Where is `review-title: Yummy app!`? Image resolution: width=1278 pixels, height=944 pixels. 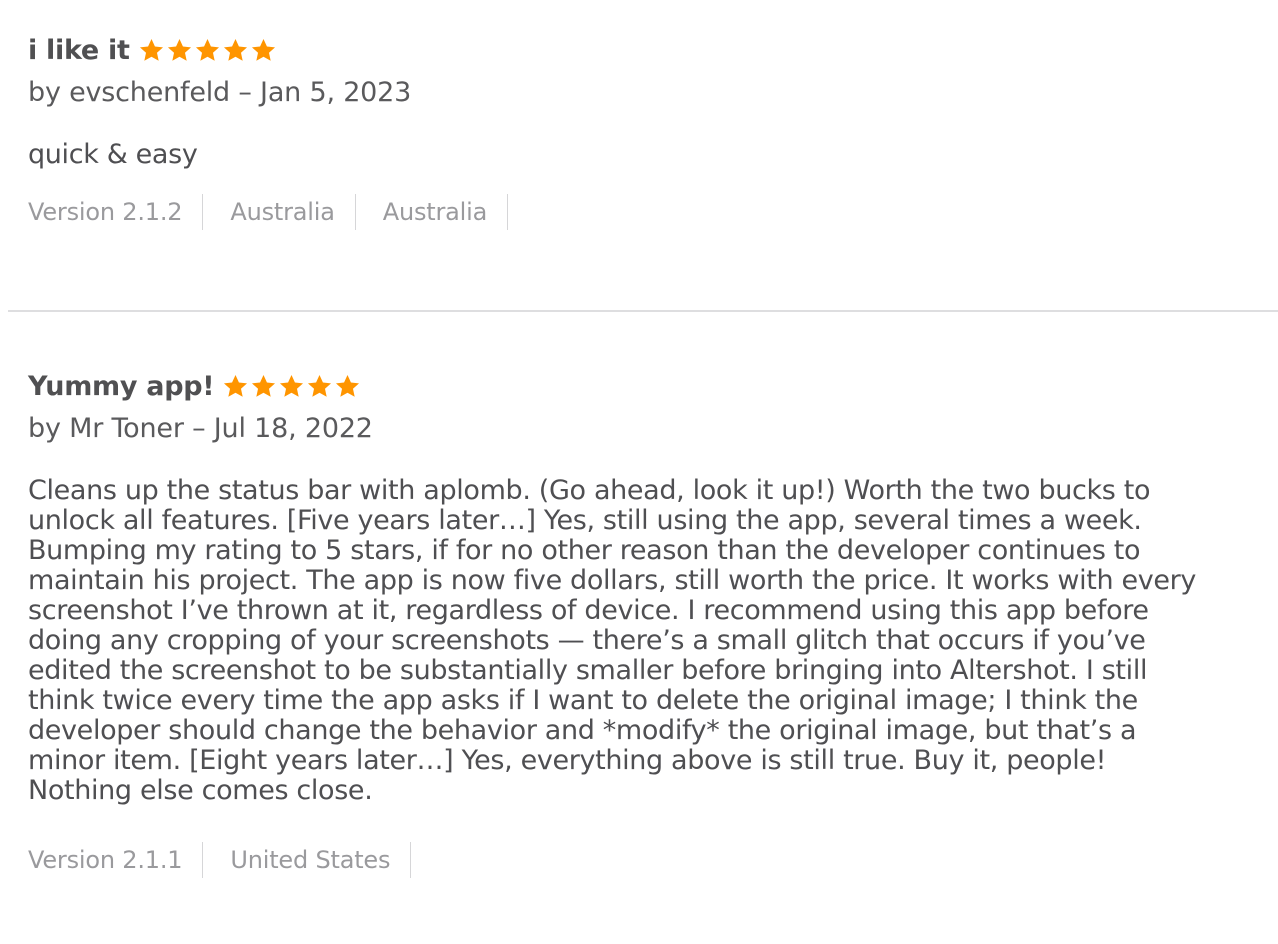 review-title: Yummy app! is located at coordinates (121, 386).